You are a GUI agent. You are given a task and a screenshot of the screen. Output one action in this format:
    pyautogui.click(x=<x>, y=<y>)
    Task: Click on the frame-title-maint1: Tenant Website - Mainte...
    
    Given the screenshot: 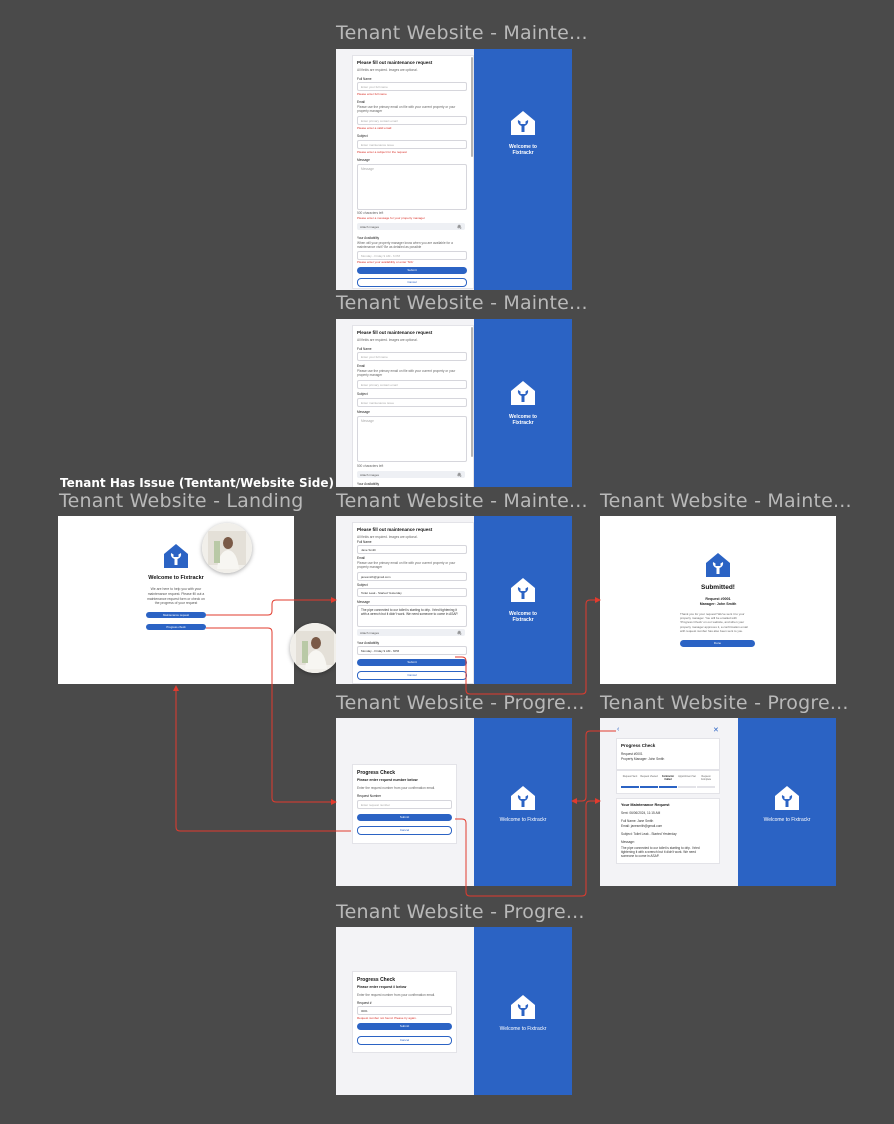 What is the action you would take?
    pyautogui.click(x=462, y=33)
    